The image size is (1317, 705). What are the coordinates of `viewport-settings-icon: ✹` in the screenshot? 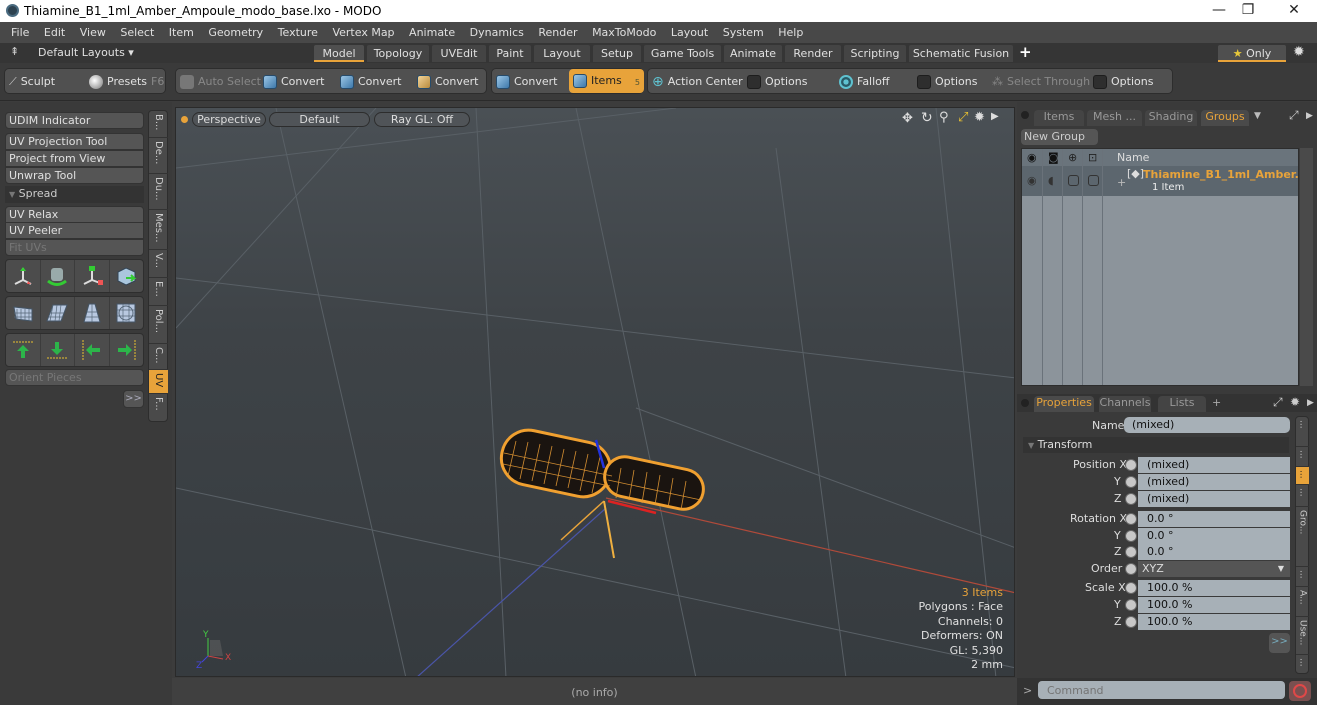 It's located at (979, 117).